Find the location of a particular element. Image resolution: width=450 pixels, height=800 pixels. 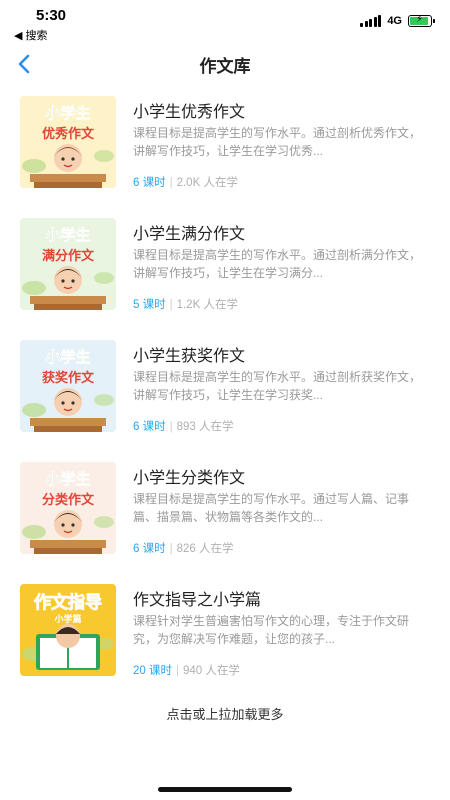

course-thumbnail: 小学生 获奖作文 is located at coordinates (68, 386).